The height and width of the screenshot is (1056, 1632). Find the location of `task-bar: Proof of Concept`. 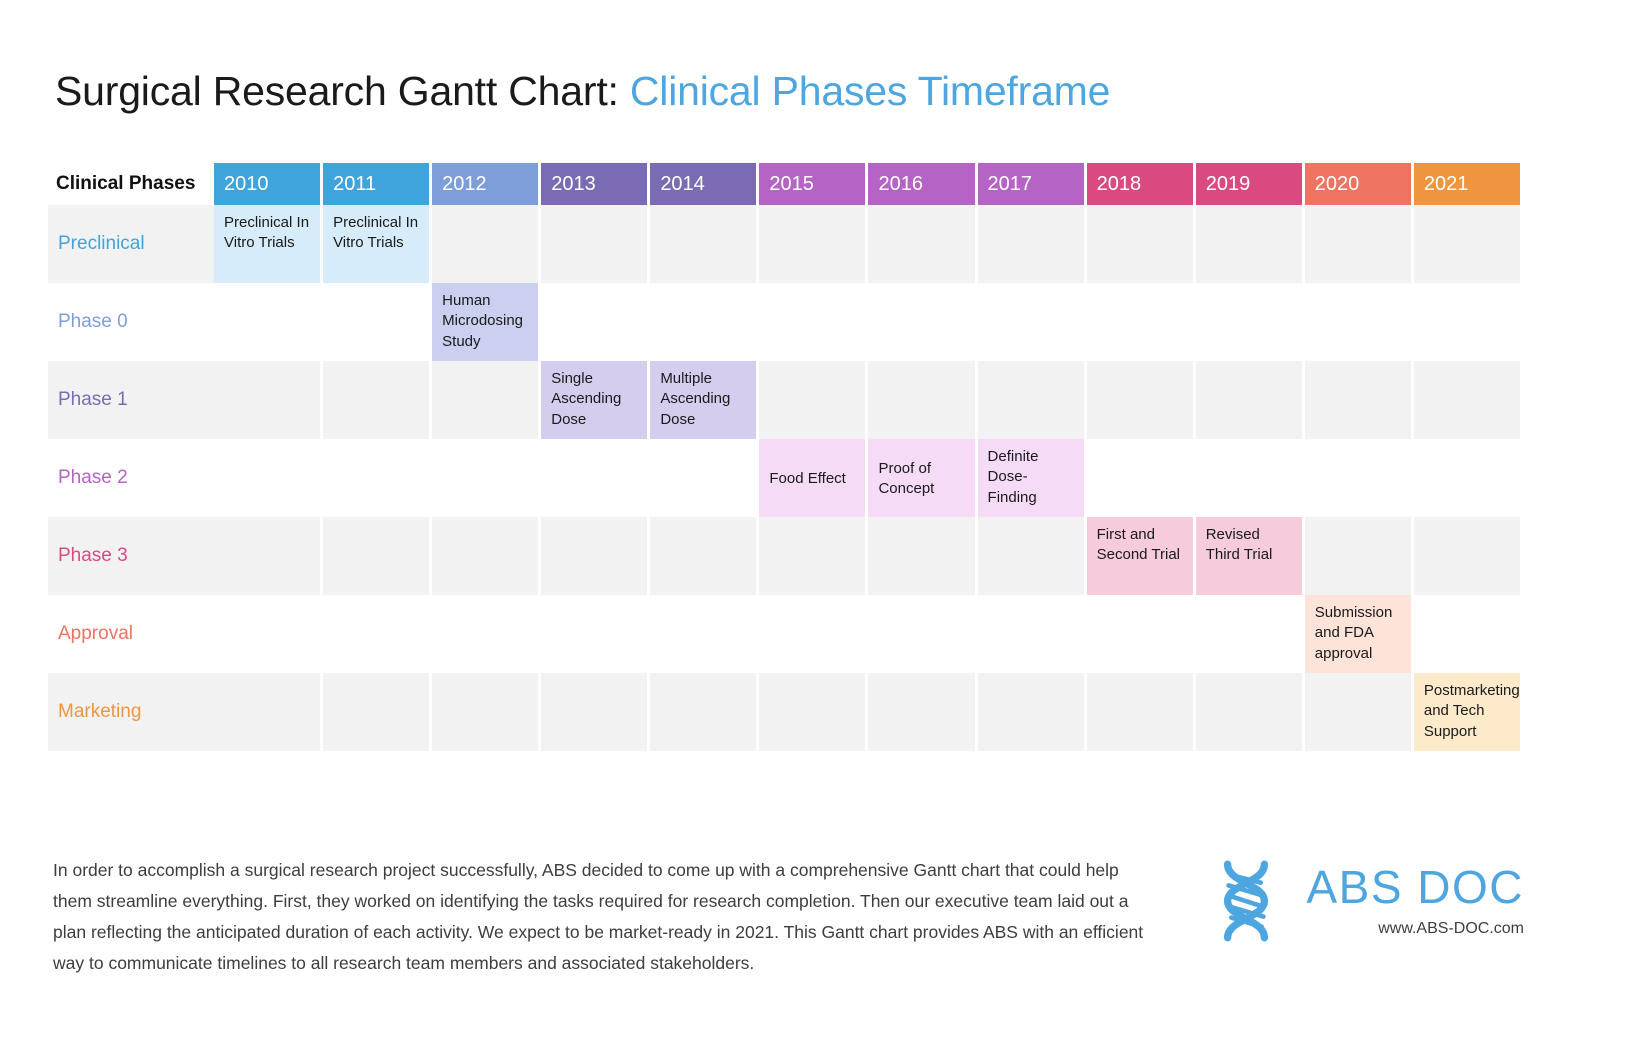

task-bar: Proof of Concept is located at coordinates (921, 478).